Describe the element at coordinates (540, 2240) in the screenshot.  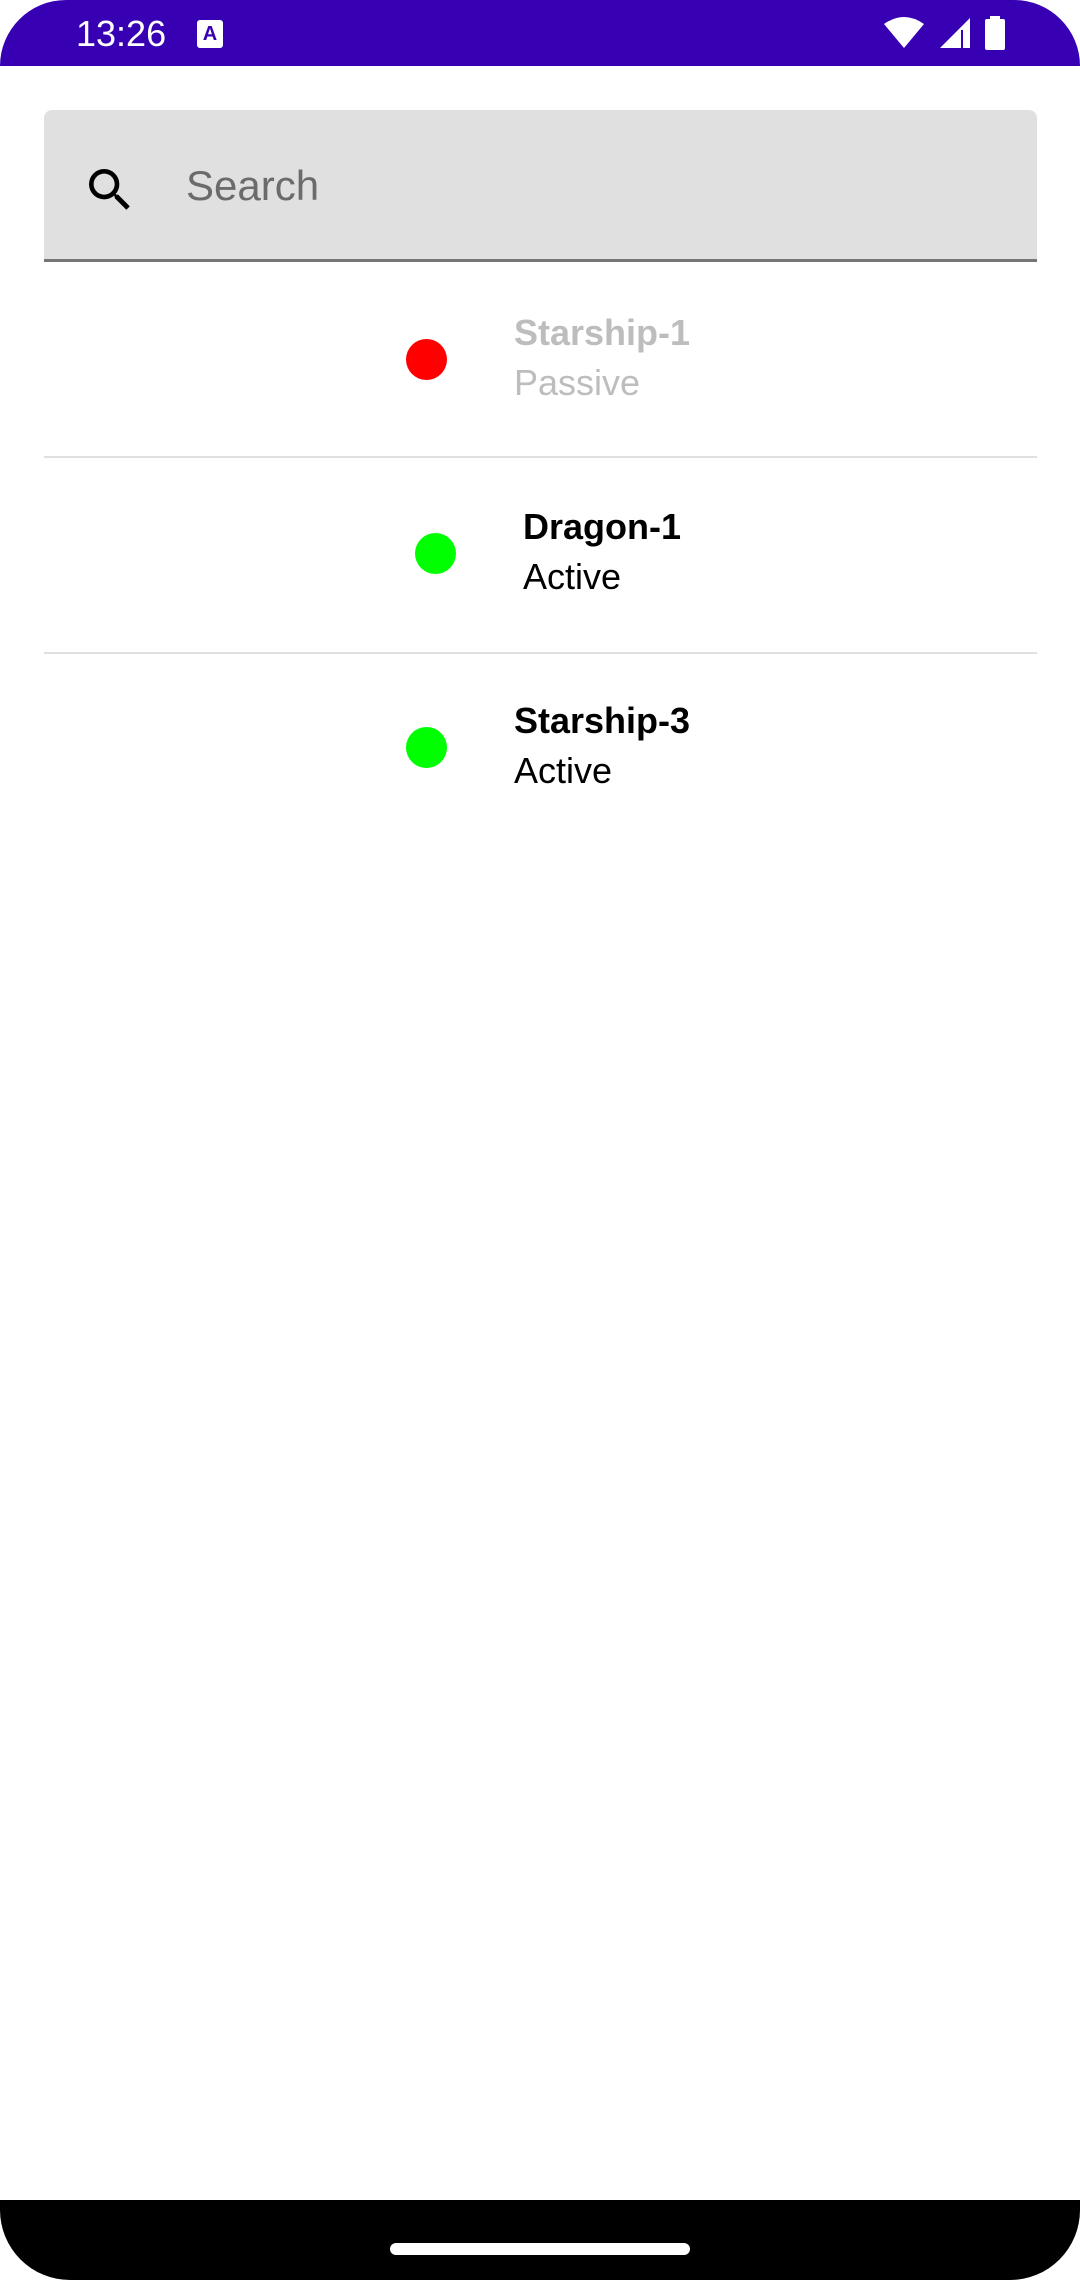
I see `navigation-bar` at that location.